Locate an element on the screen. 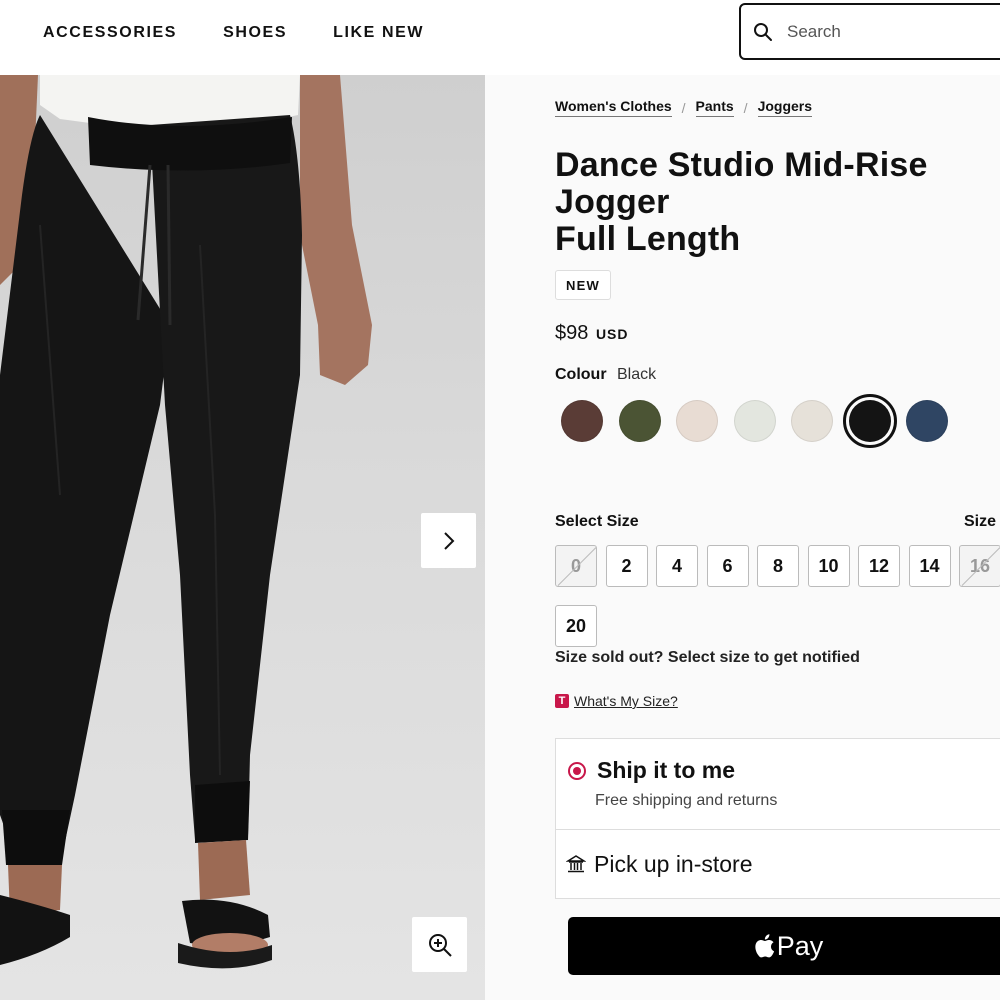 This screenshot has height=1000, width=1000. nav-shoes: SHOES is located at coordinates (255, 33).